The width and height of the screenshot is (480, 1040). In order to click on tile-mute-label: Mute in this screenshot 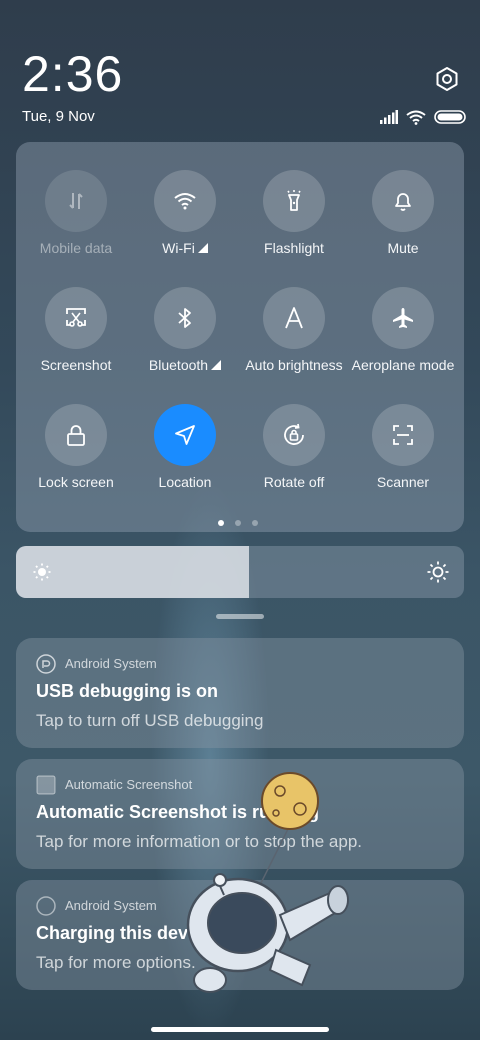, I will do `click(403, 248)`.